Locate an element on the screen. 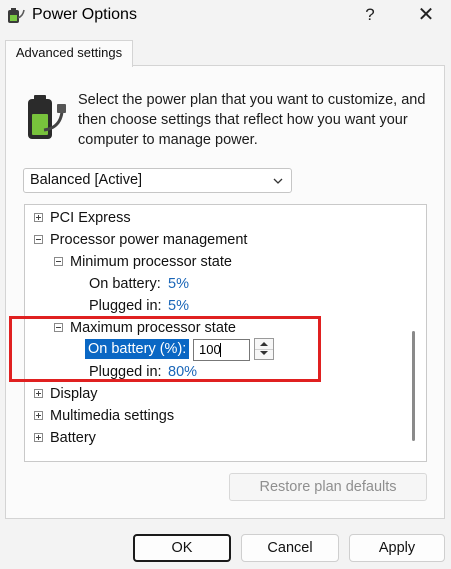 The width and height of the screenshot is (451, 569). tree-item-multimedia-settings: Multimedia settings is located at coordinates (112, 416).